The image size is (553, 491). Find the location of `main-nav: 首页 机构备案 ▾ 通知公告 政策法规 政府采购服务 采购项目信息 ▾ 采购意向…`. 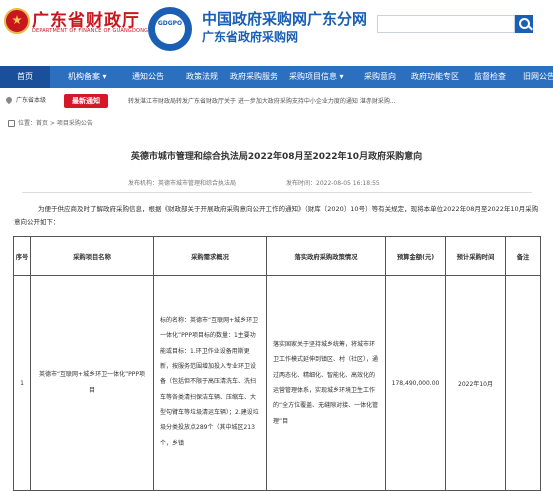

main-nav: 首页 机构备案 ▾ 通知公告 政策法规 政府采购服务 采购项目信息 ▾ 采购意向… is located at coordinates (276, 77).